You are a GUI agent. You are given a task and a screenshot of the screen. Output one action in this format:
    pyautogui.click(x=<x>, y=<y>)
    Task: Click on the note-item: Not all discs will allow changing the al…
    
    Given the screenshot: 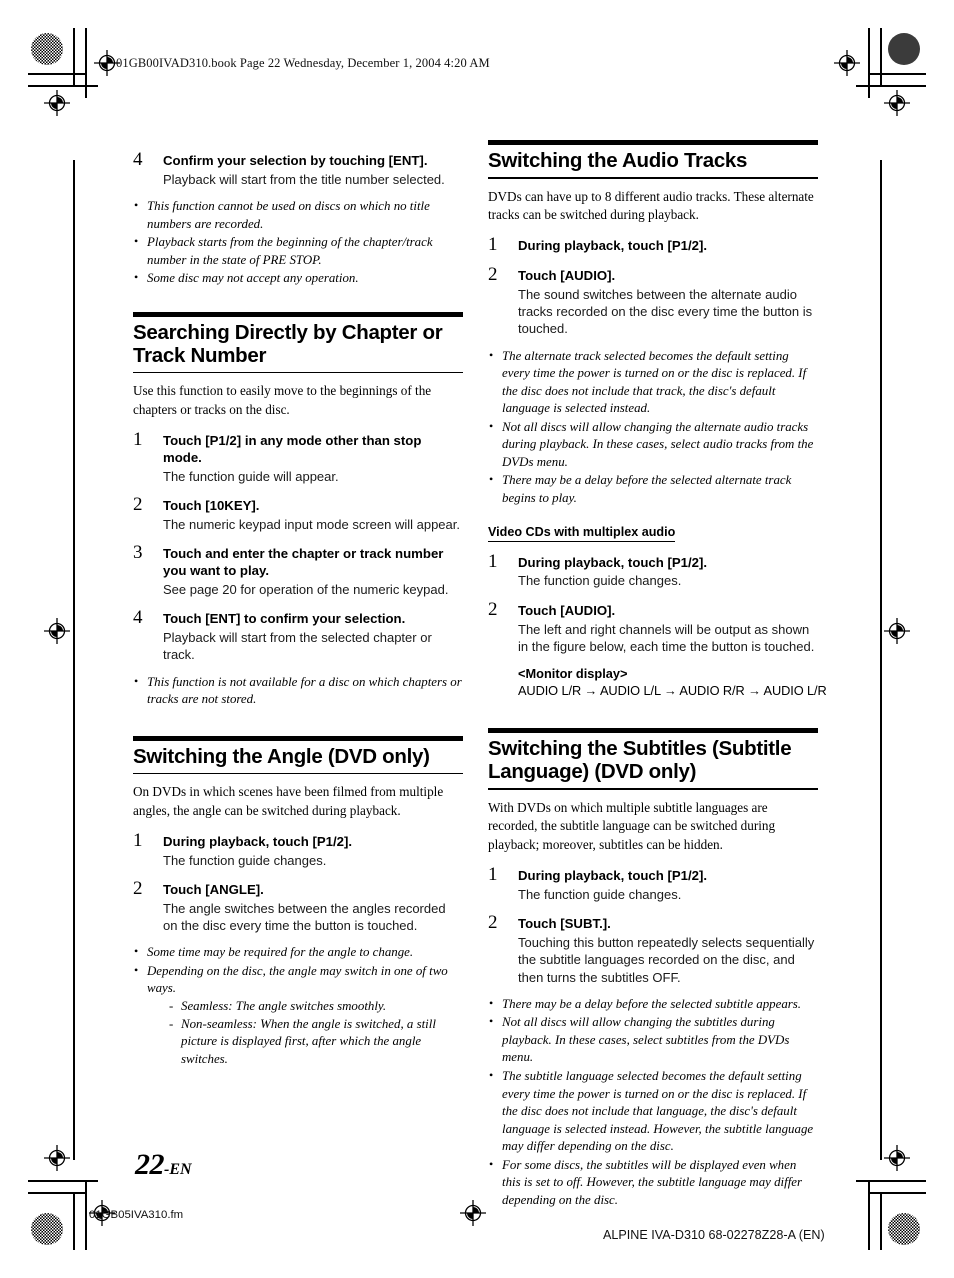 What is the action you would take?
    pyautogui.click(x=653, y=445)
    